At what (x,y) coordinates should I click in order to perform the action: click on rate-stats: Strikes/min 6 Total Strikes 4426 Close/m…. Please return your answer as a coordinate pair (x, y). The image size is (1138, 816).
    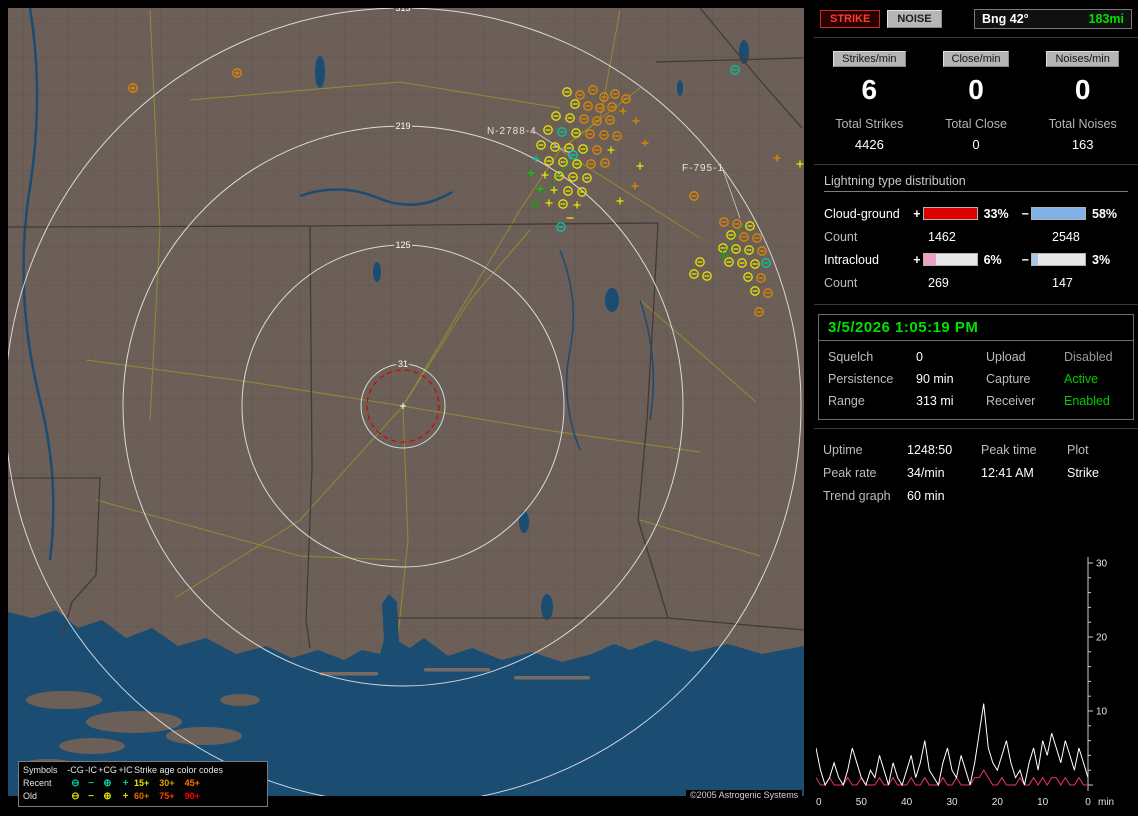
    Looking at the image, I should click on (976, 101).